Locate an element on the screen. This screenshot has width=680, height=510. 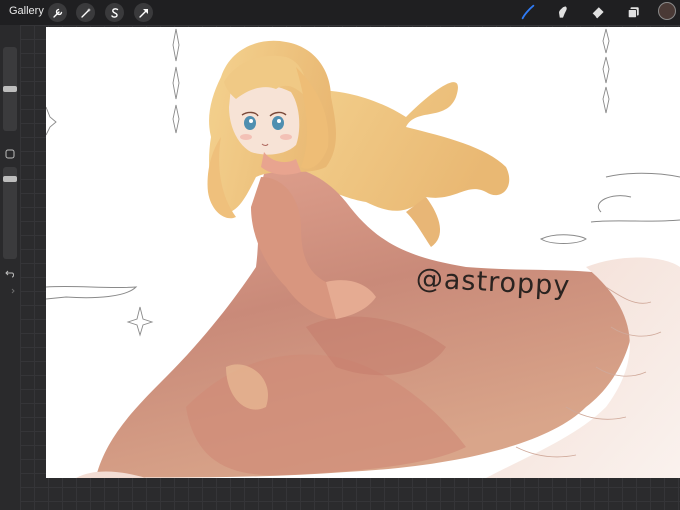
selection-icon is located at coordinates (114, 12).